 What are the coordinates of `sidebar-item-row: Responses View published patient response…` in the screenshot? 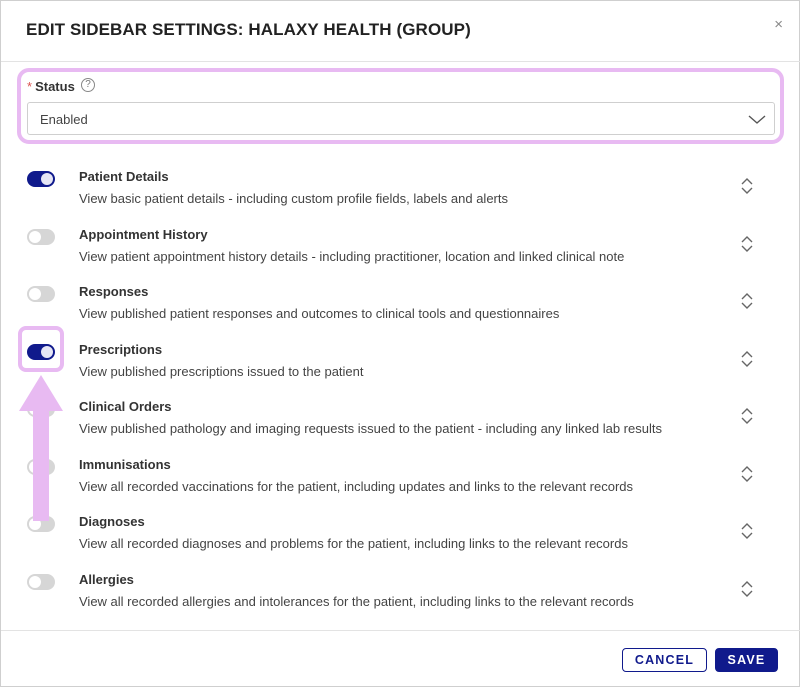 It's located at (400, 313).